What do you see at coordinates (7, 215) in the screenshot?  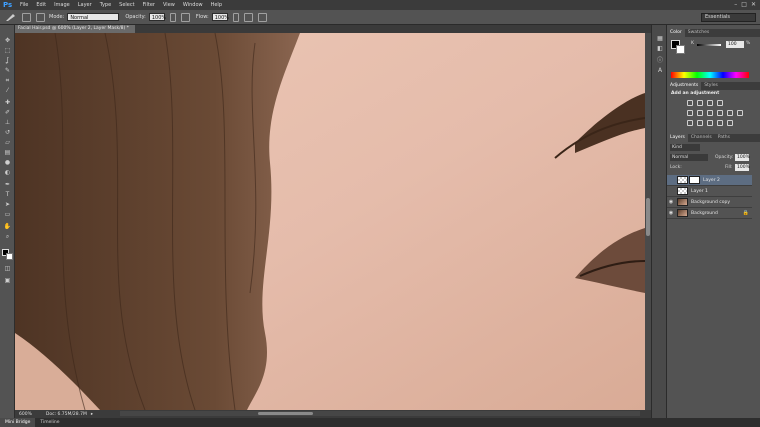 I see `shape-tool-icon: ▭` at bounding box center [7, 215].